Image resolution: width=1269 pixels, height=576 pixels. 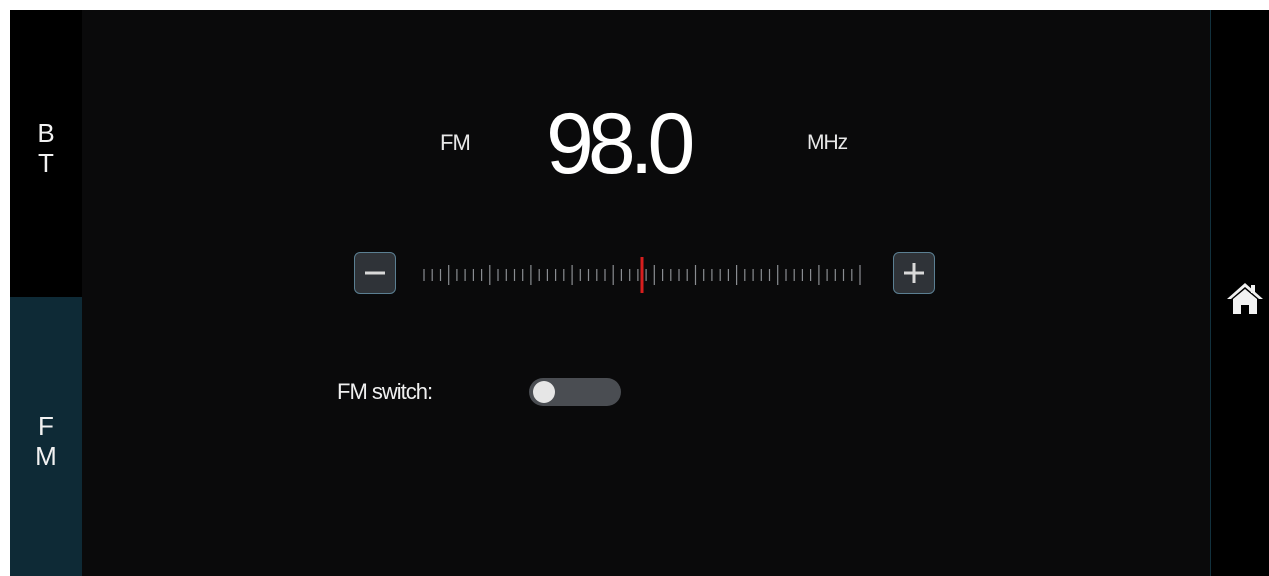 I want to click on right-panel, so click(x=1239, y=293).